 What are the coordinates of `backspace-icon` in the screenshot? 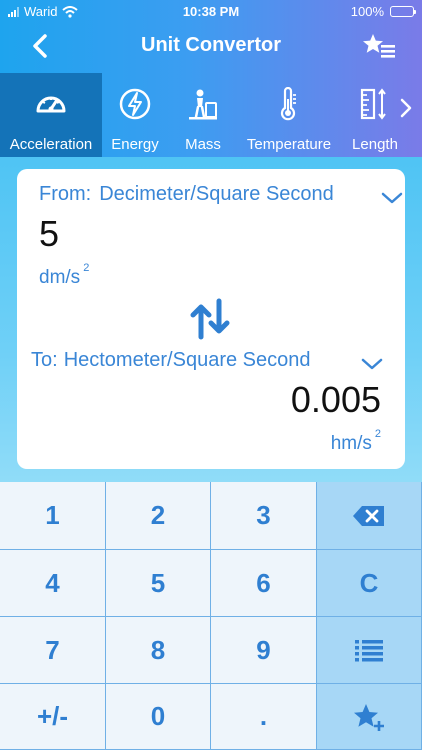 It's located at (368, 515).